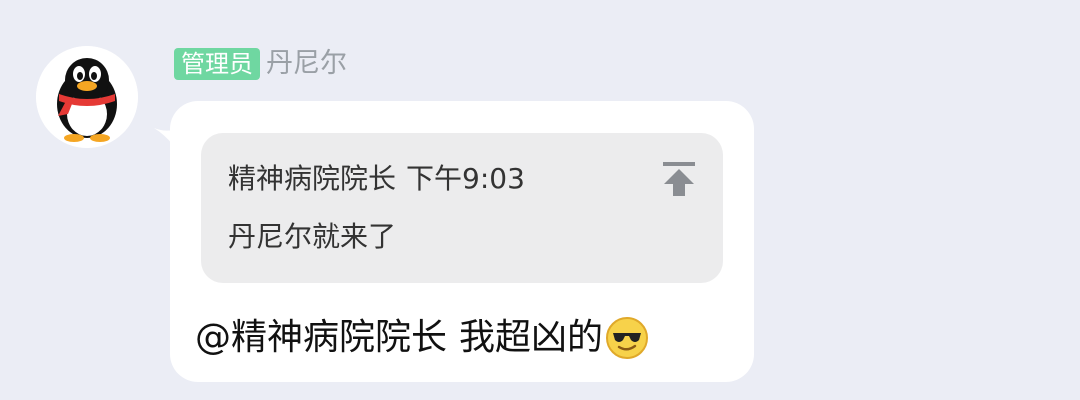  I want to click on emoji, so click(627, 338).